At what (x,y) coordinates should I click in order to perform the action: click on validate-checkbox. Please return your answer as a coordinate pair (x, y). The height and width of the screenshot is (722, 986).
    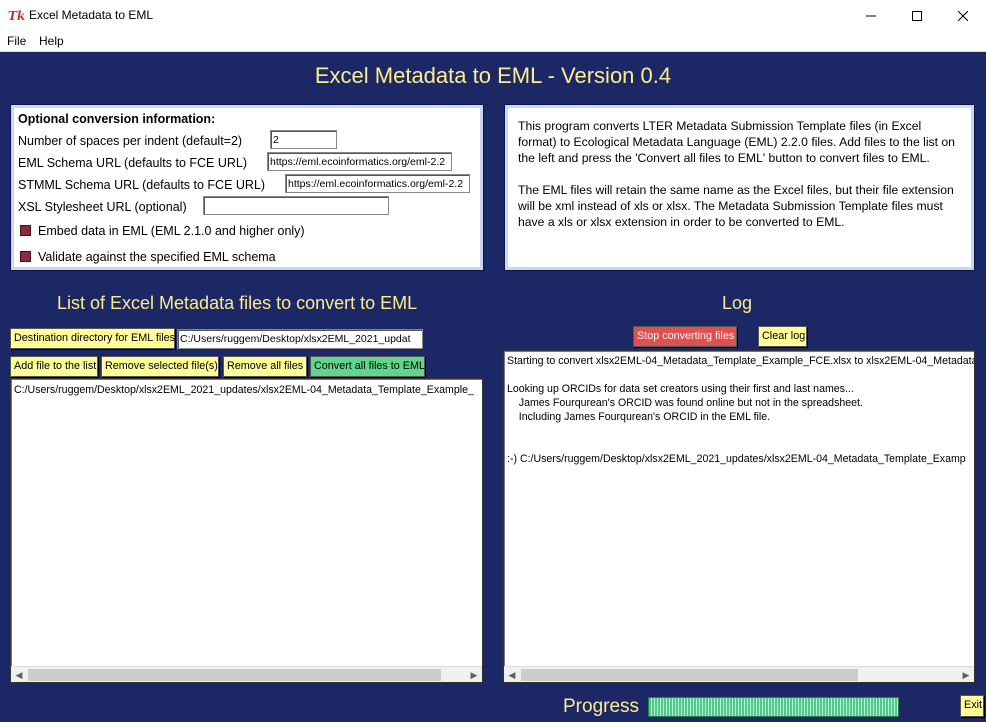
    Looking at the image, I should click on (25, 256).